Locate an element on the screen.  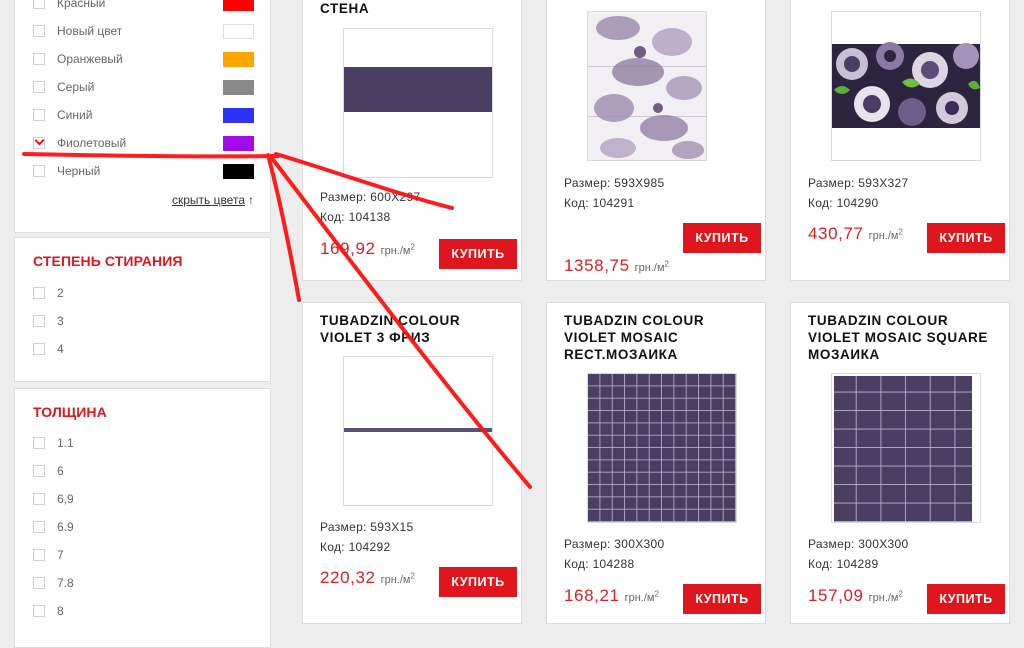
abrasion-option: 3 is located at coordinates (48, 321).